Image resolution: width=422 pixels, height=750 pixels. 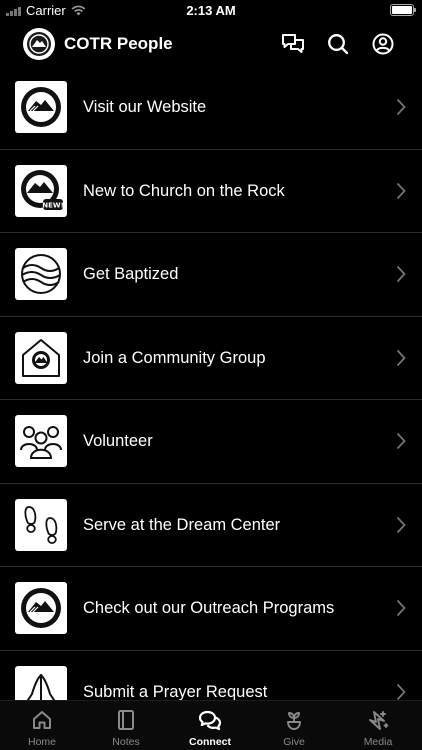 I want to click on mountain-new-icon: NEW!, so click(x=41, y=190).